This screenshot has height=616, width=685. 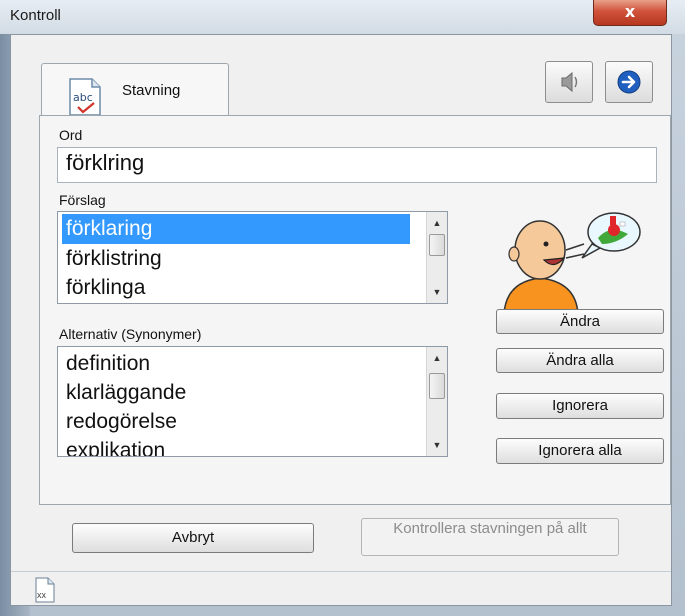 What do you see at coordinates (580, 406) in the screenshot?
I see `ignore-button: Ignorera` at bounding box center [580, 406].